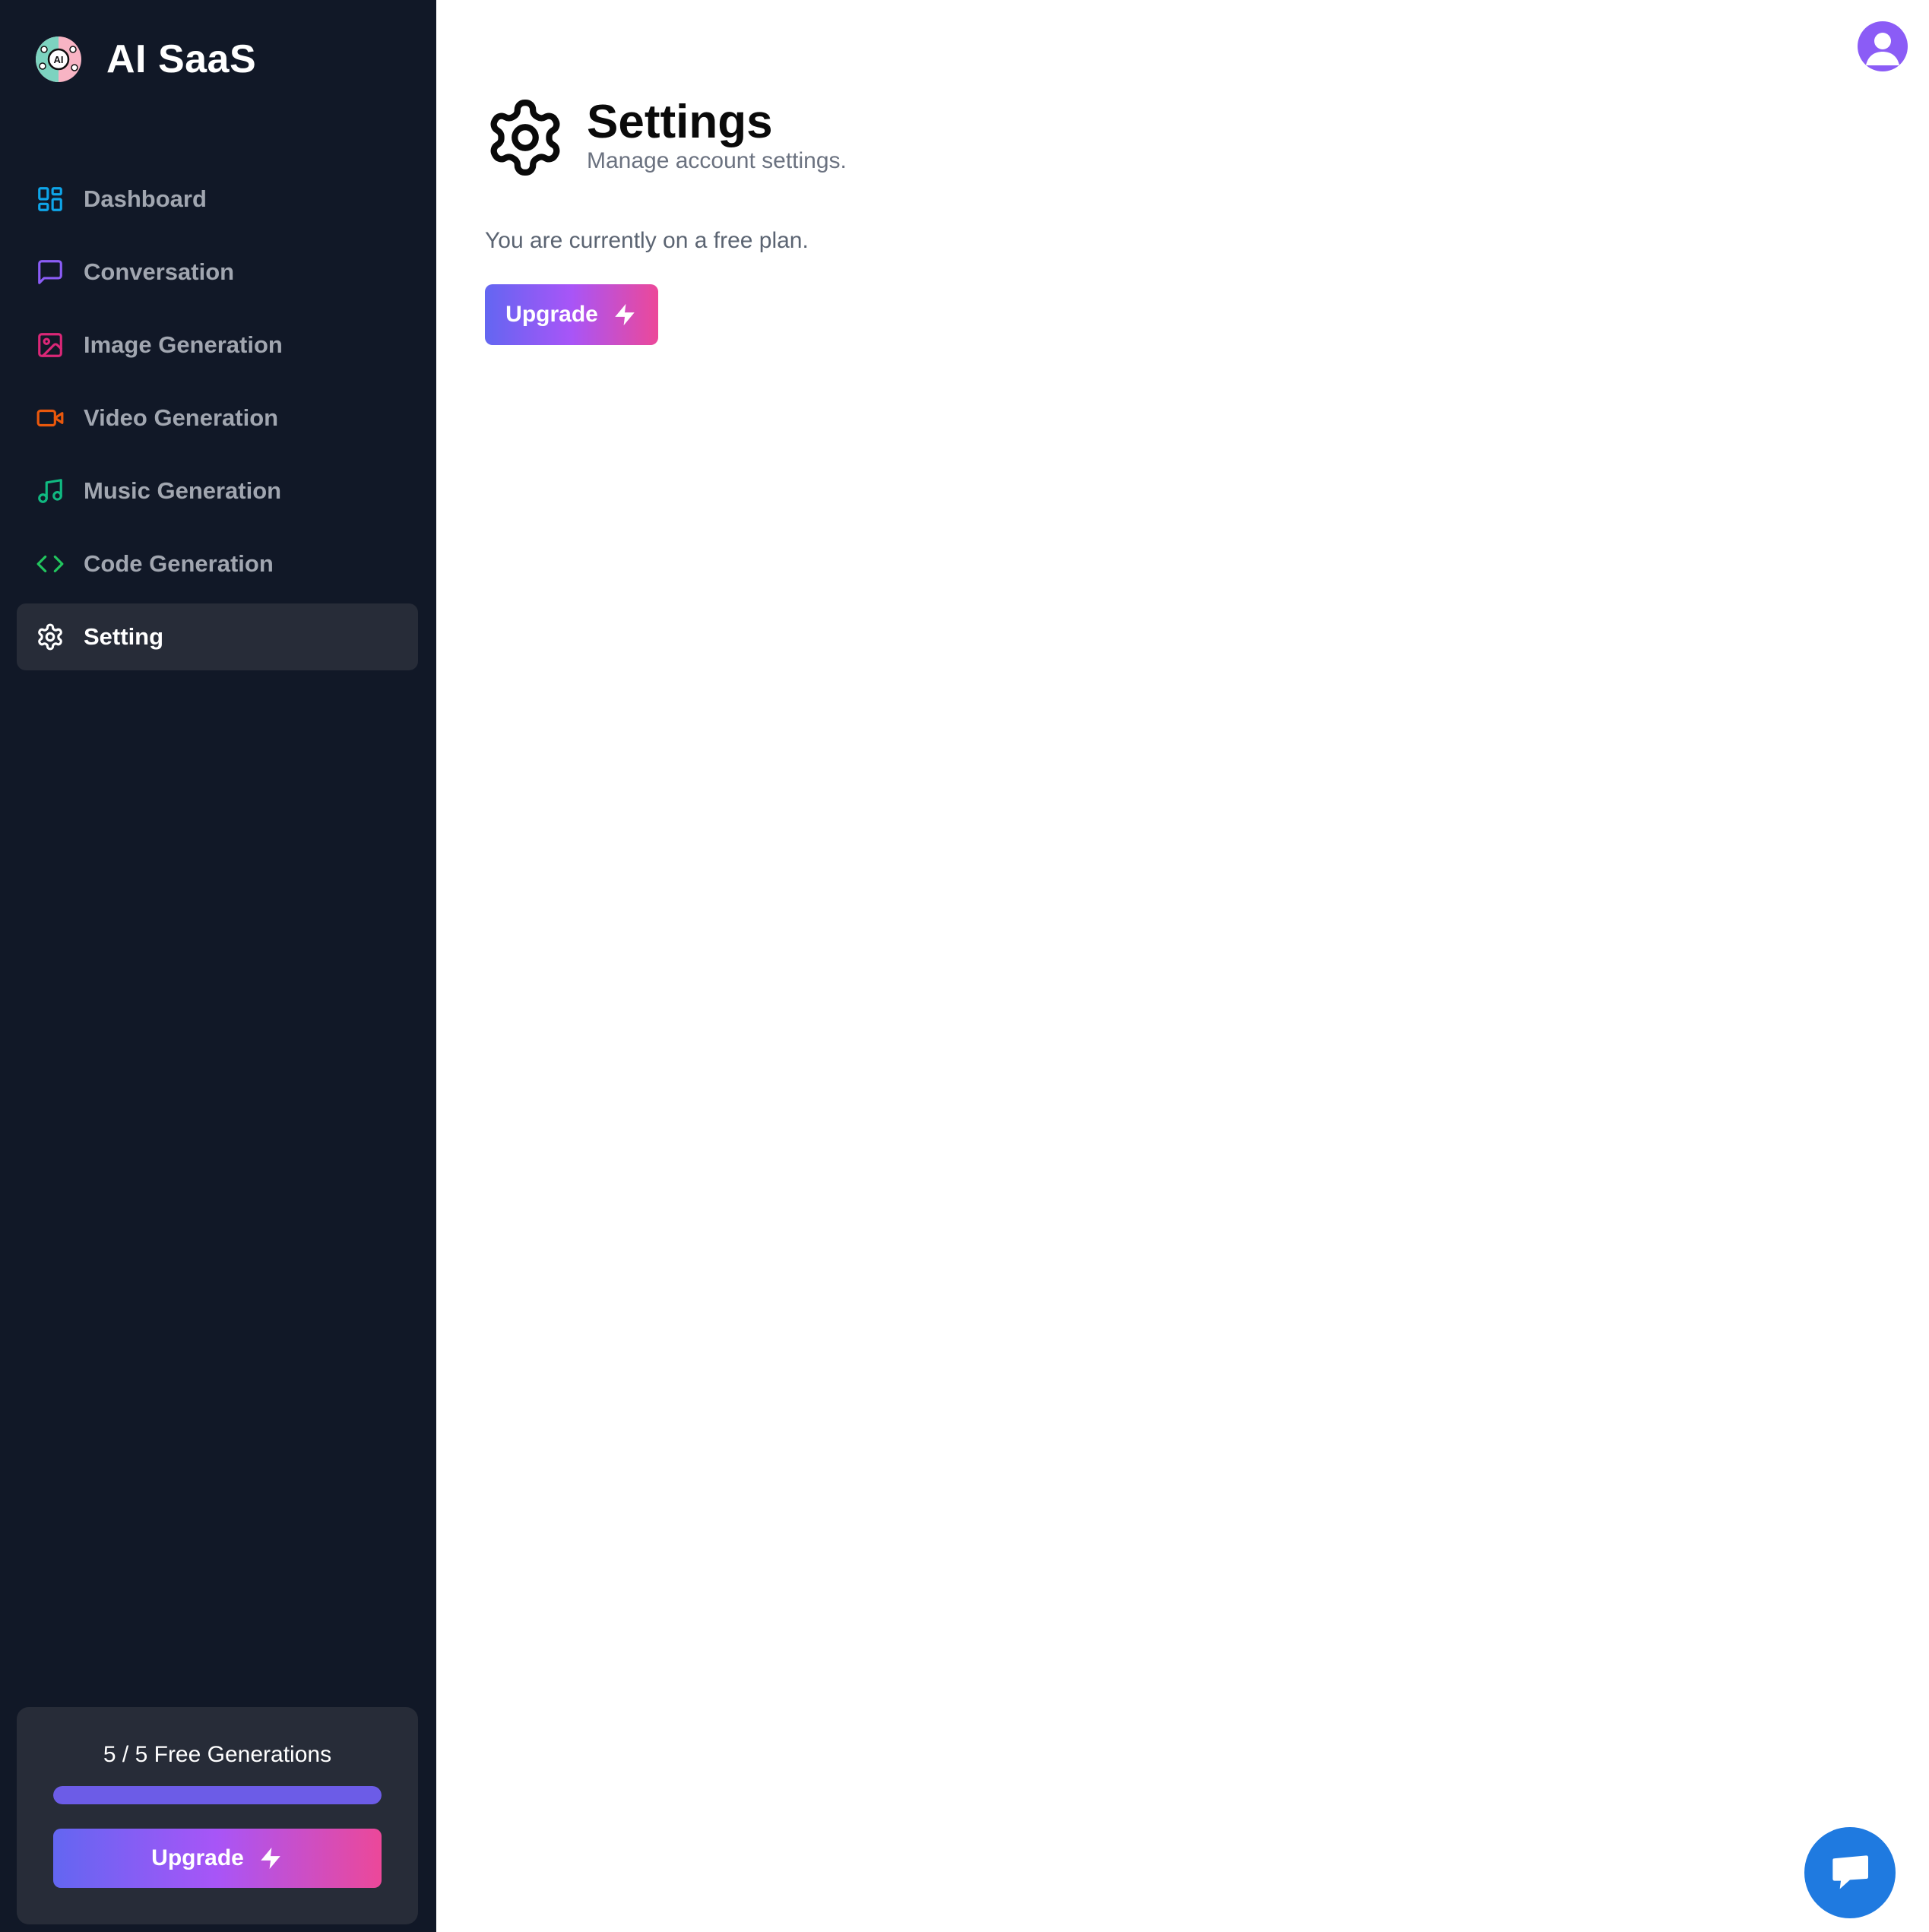  I want to click on app-name: AI SaaS, so click(182, 59).